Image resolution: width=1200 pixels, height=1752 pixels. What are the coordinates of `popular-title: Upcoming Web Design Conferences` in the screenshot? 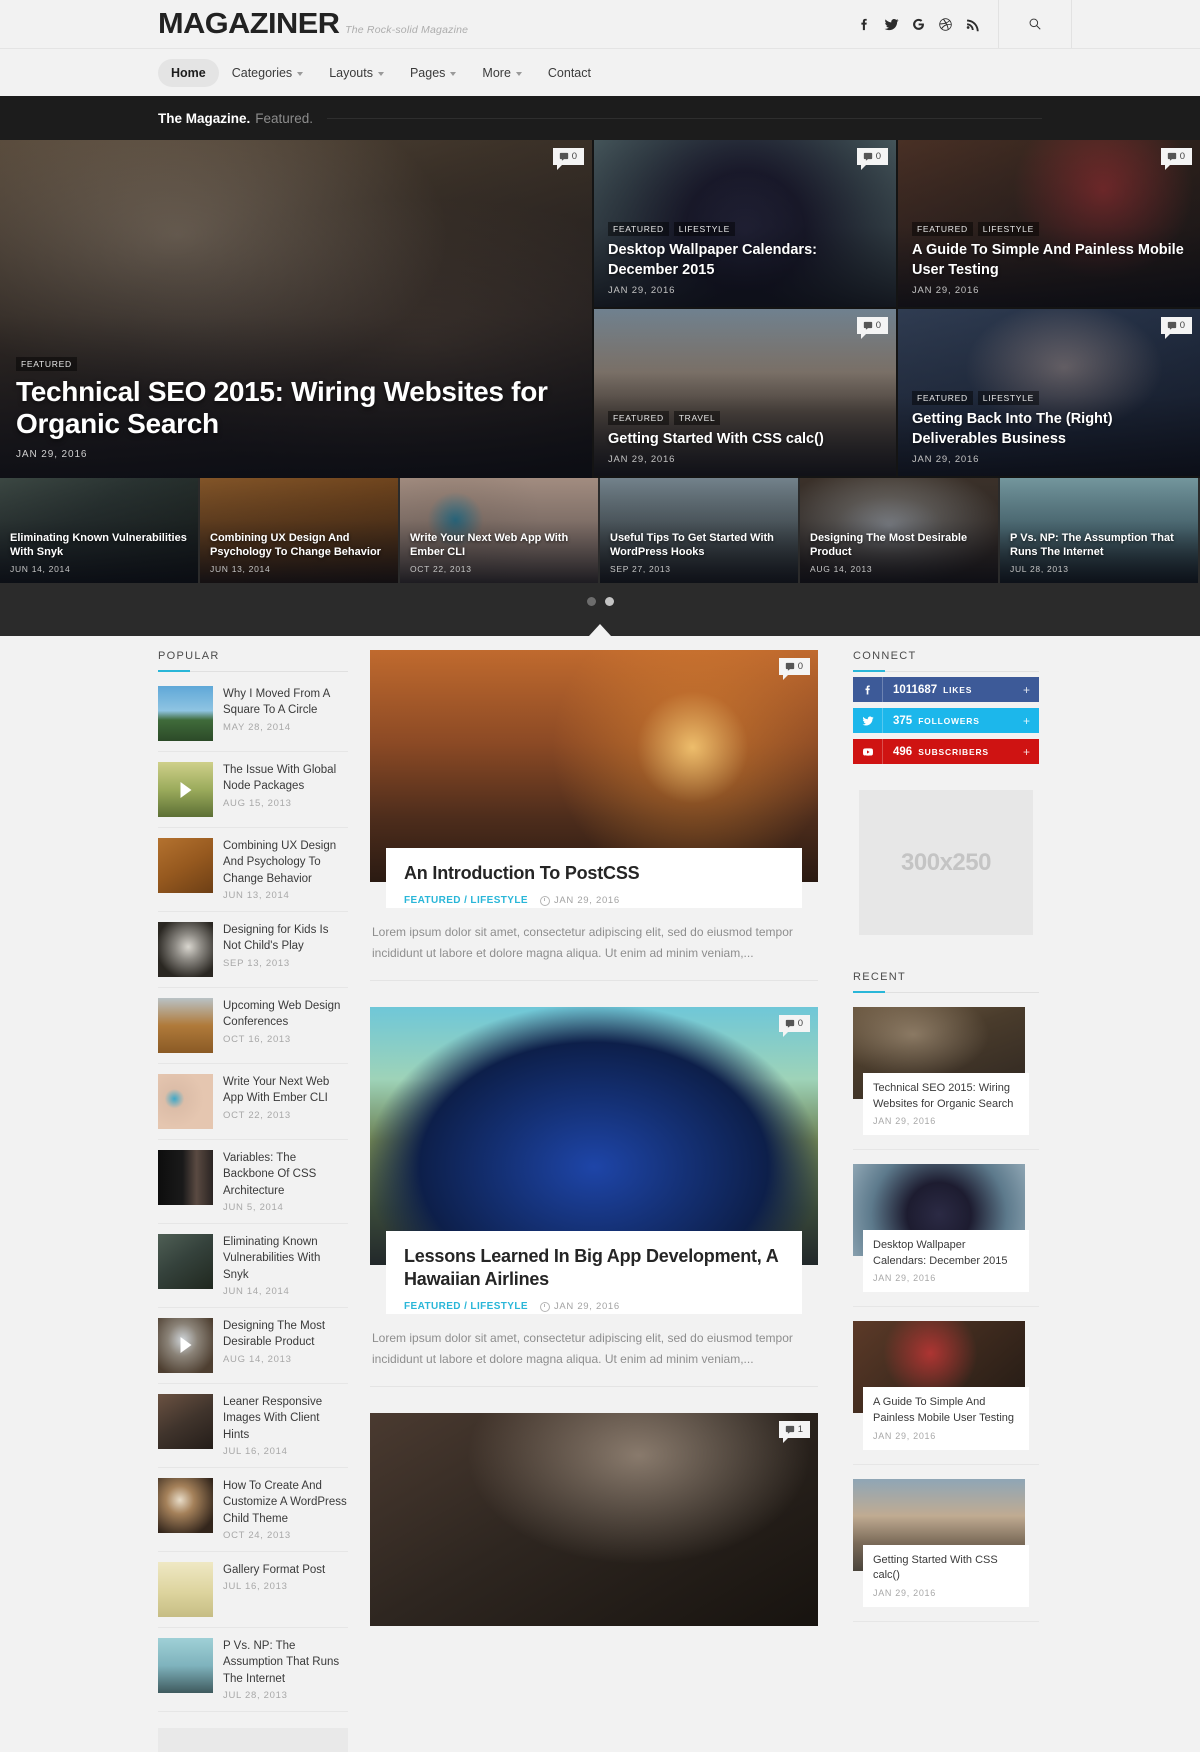 It's located at (285, 1014).